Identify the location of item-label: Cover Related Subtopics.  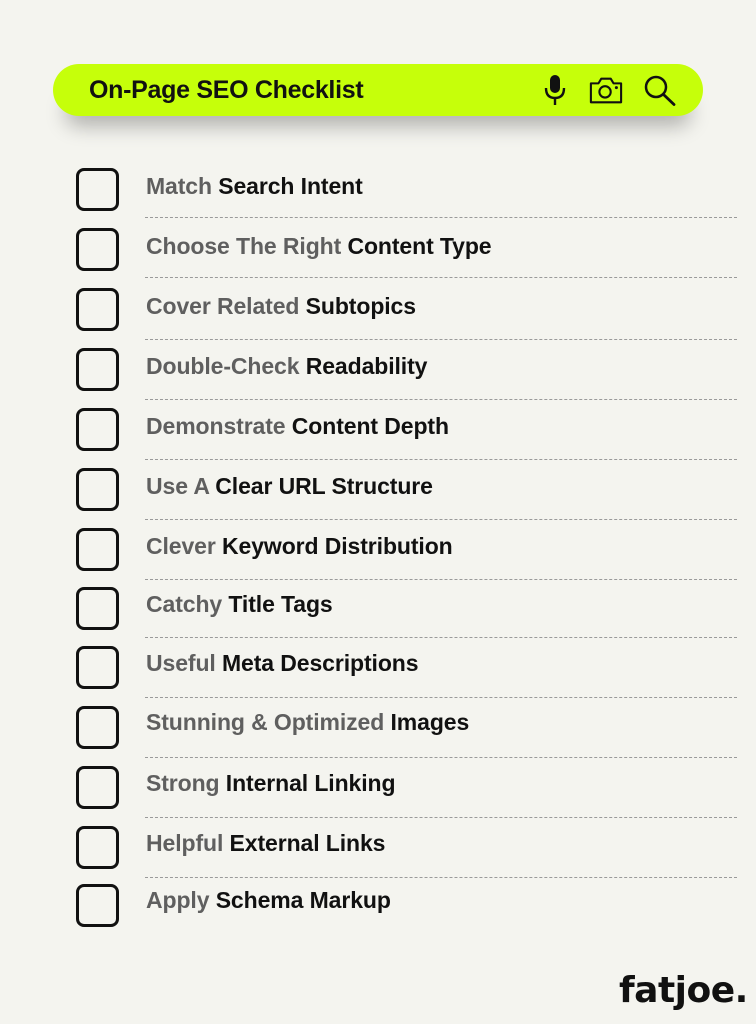
(281, 306).